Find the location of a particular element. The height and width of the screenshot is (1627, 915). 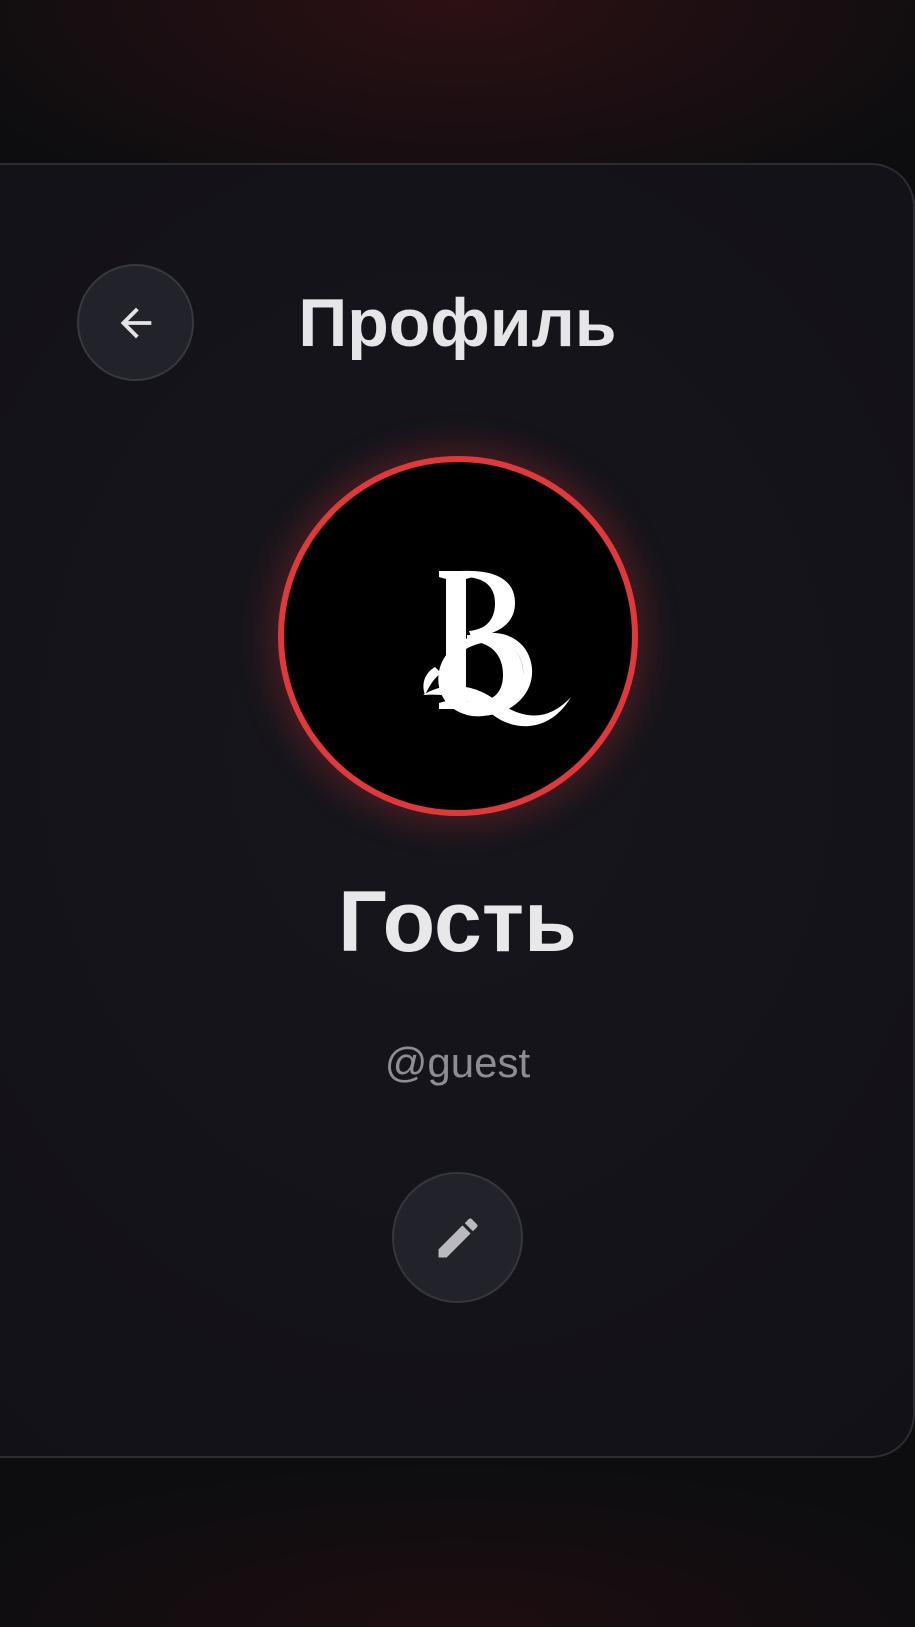

page-title: Профиль is located at coordinates (457, 323).